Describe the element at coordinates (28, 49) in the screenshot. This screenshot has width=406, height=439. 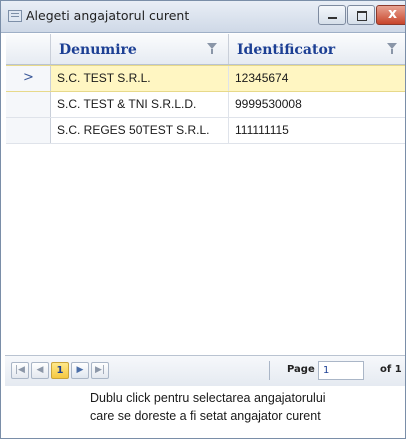
I see `header-indicator-cell` at that location.